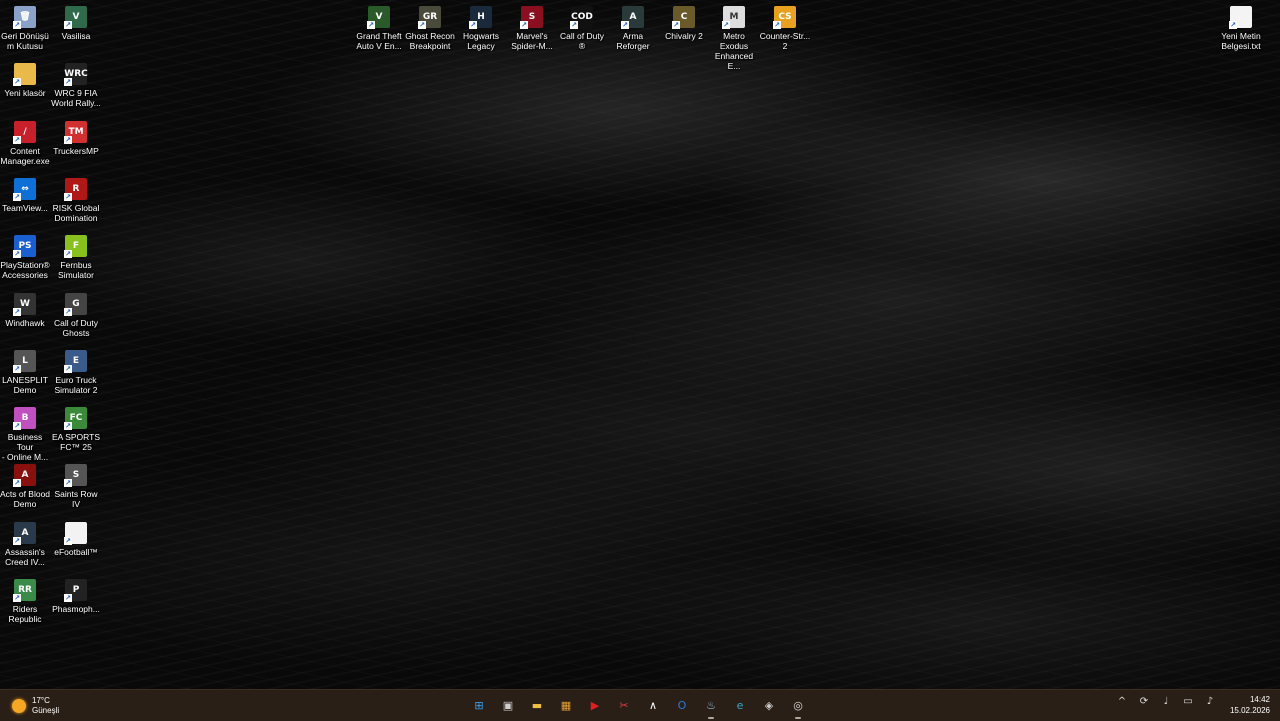 This screenshot has width=1280, height=721. What do you see at coordinates (531, 17) in the screenshot?
I see `spiderman-icon: S` at bounding box center [531, 17].